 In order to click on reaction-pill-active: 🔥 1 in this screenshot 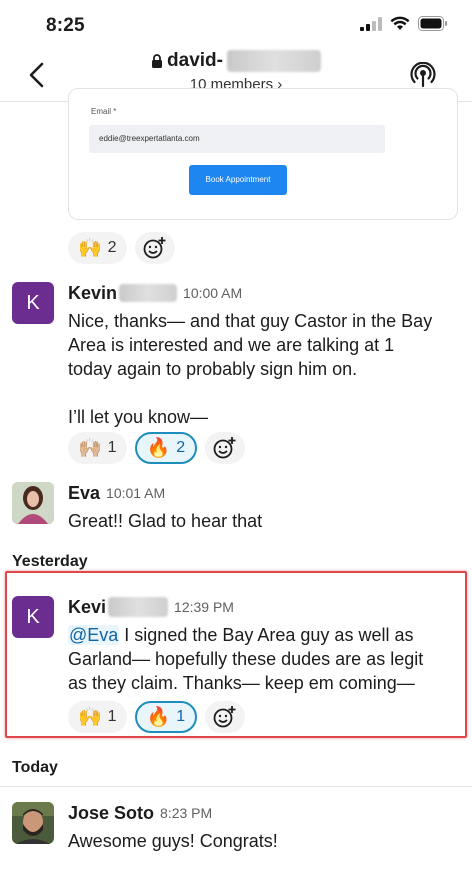, I will do `click(166, 717)`.